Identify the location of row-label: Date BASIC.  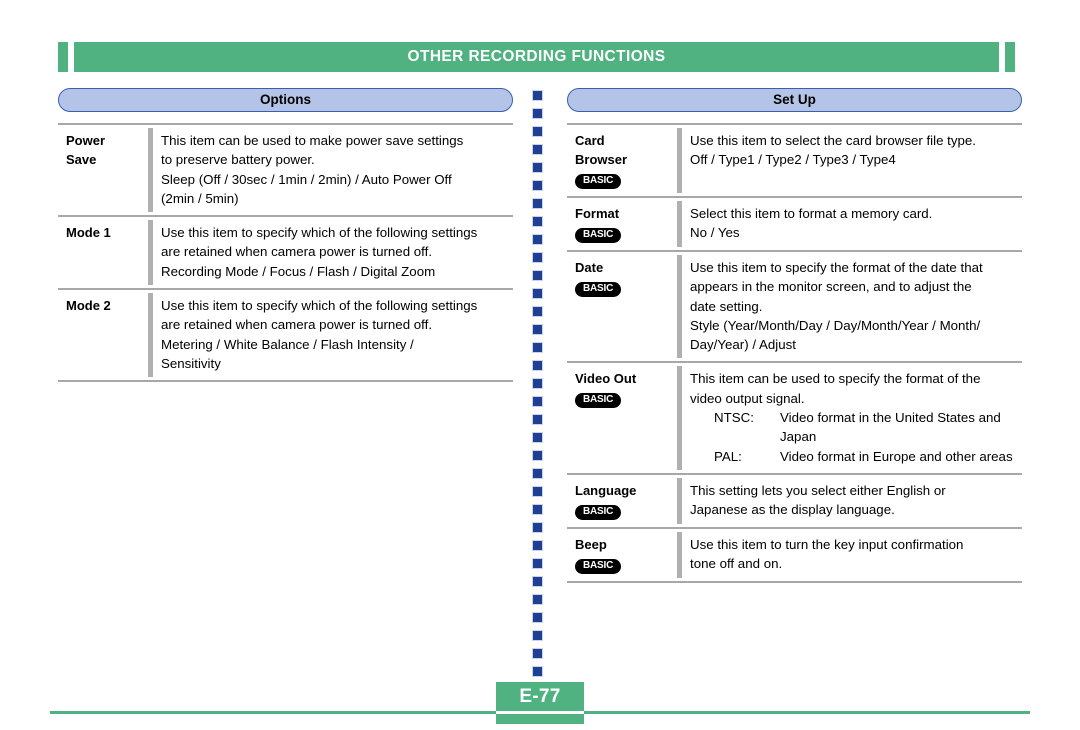
(622, 305).